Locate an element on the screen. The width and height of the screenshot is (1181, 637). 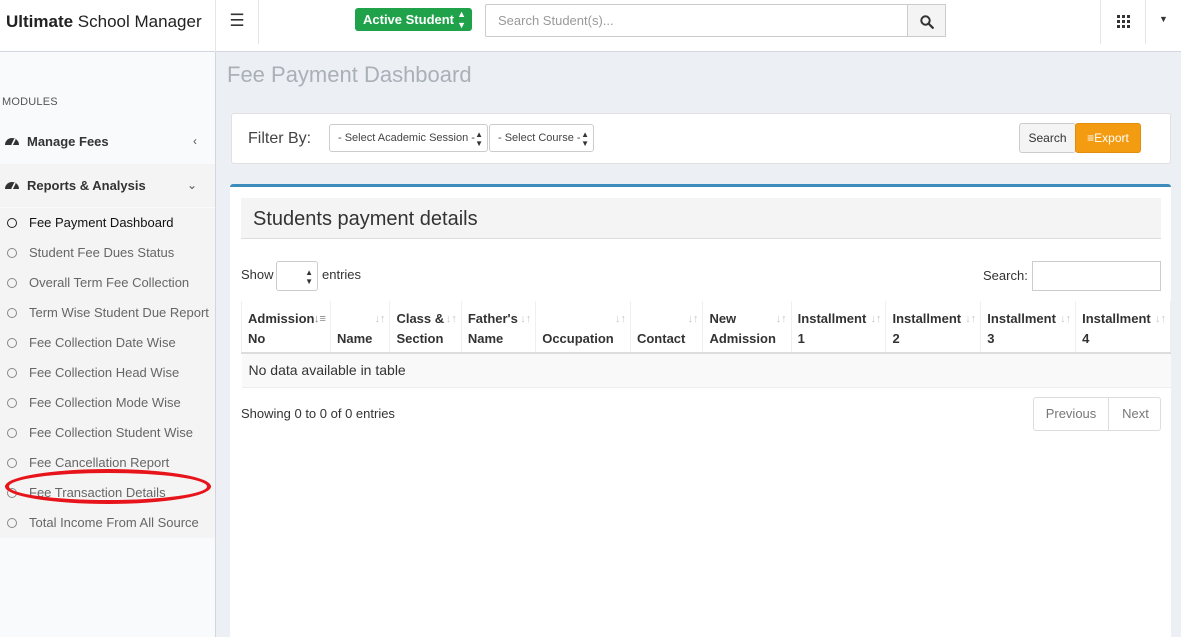
sidebar-item-label: Reports & Analysis is located at coordinates (86, 185).